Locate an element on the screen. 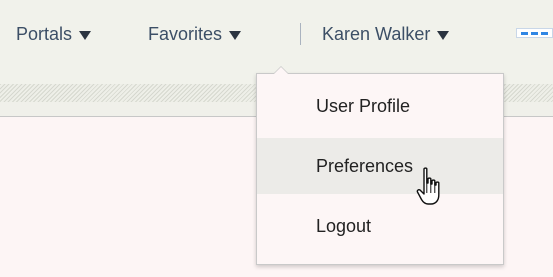 Image resolution: width=553 pixels, height=277 pixels. user-name-label: Karen Walker is located at coordinates (376, 33).